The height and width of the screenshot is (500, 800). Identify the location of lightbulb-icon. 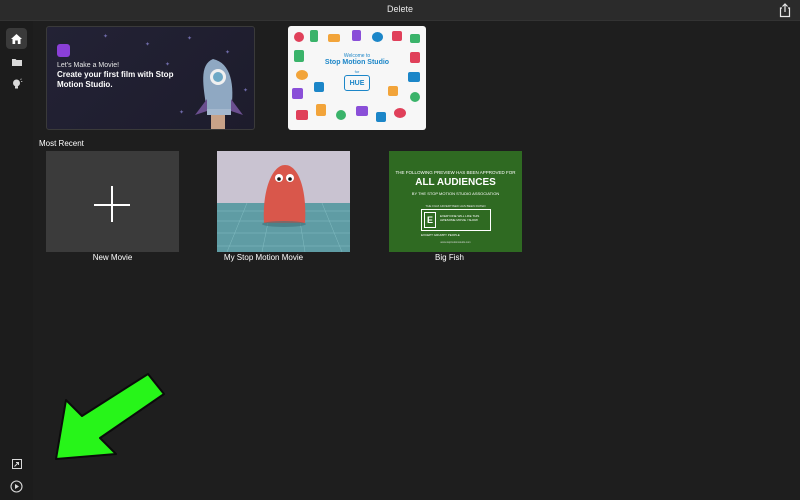
(17, 82).